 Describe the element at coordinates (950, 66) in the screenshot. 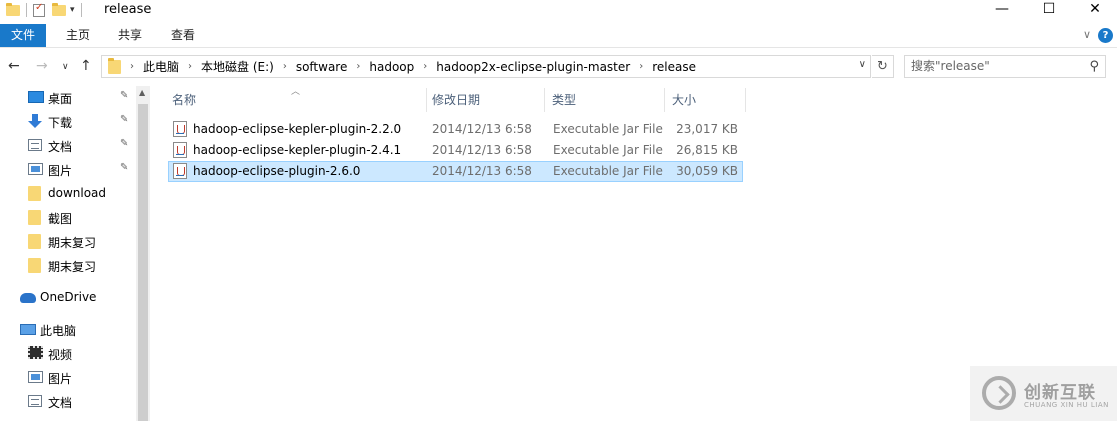

I see `search-placeholder: 搜索"release"` at that location.